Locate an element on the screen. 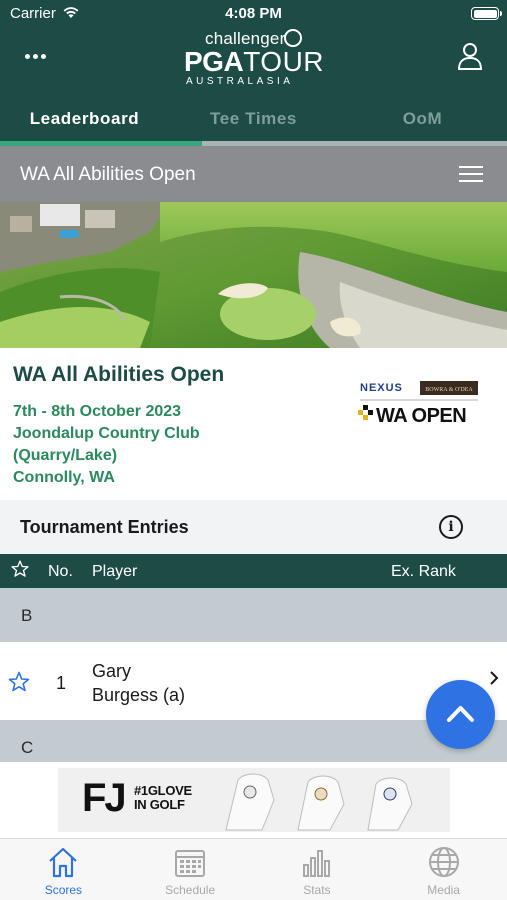 The width and height of the screenshot is (507, 900). tournament-venue-course: (Quarry/Lake) is located at coordinates (65, 455).